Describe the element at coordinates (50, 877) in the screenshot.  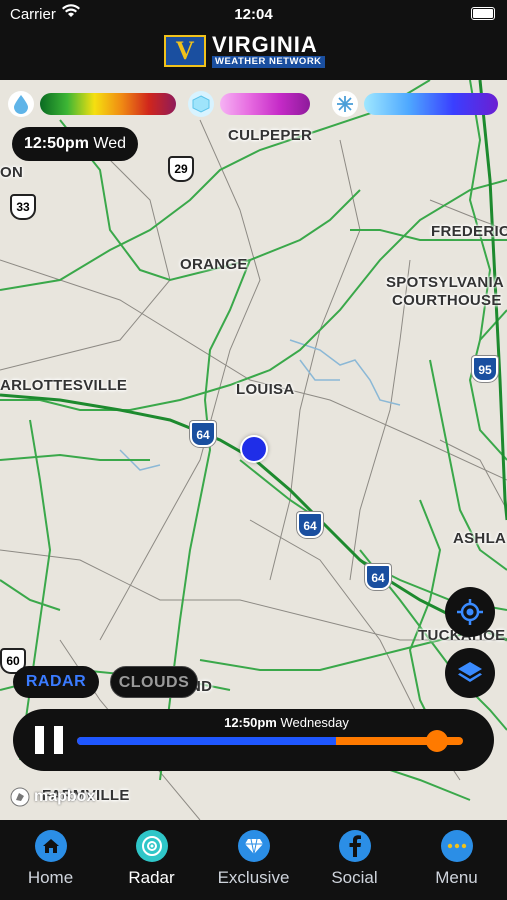
I see `tab-home-label: Home` at that location.